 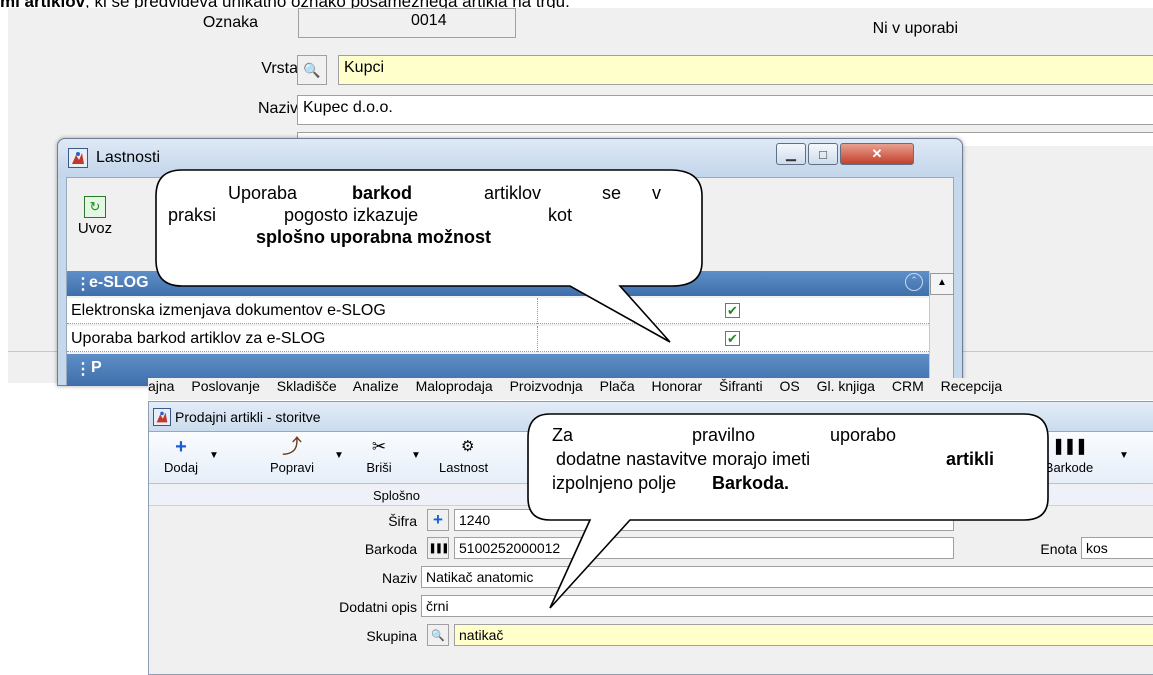 I want to click on add-label: Dodaj, so click(x=181, y=467).